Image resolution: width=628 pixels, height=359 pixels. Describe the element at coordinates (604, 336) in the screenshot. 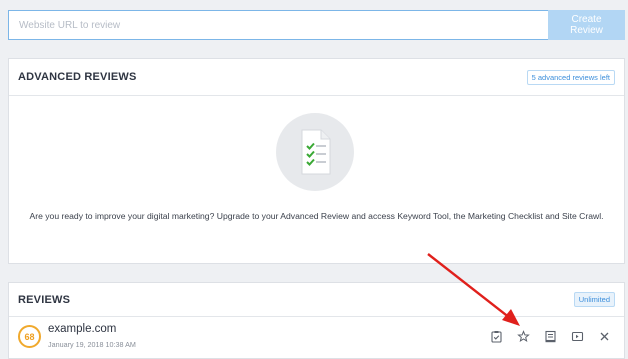

I see `close-icon` at that location.